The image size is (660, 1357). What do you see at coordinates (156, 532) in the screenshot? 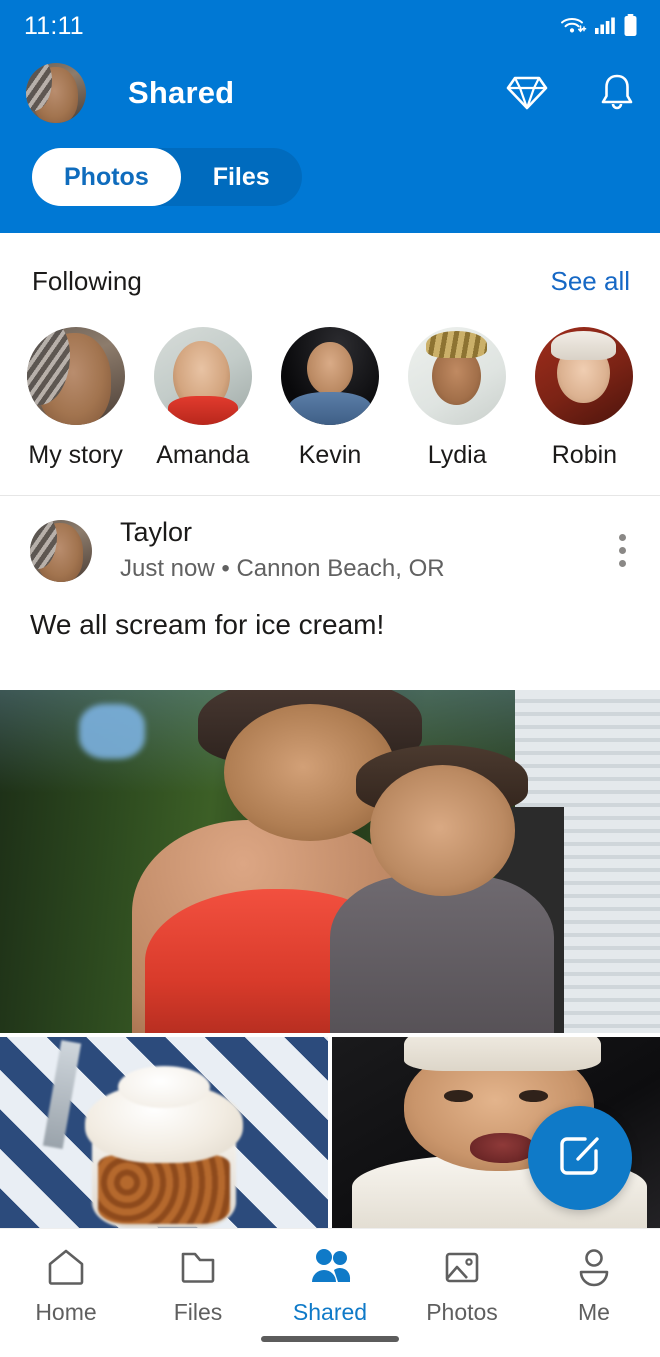
I see `post-author-name: Taylor` at bounding box center [156, 532].